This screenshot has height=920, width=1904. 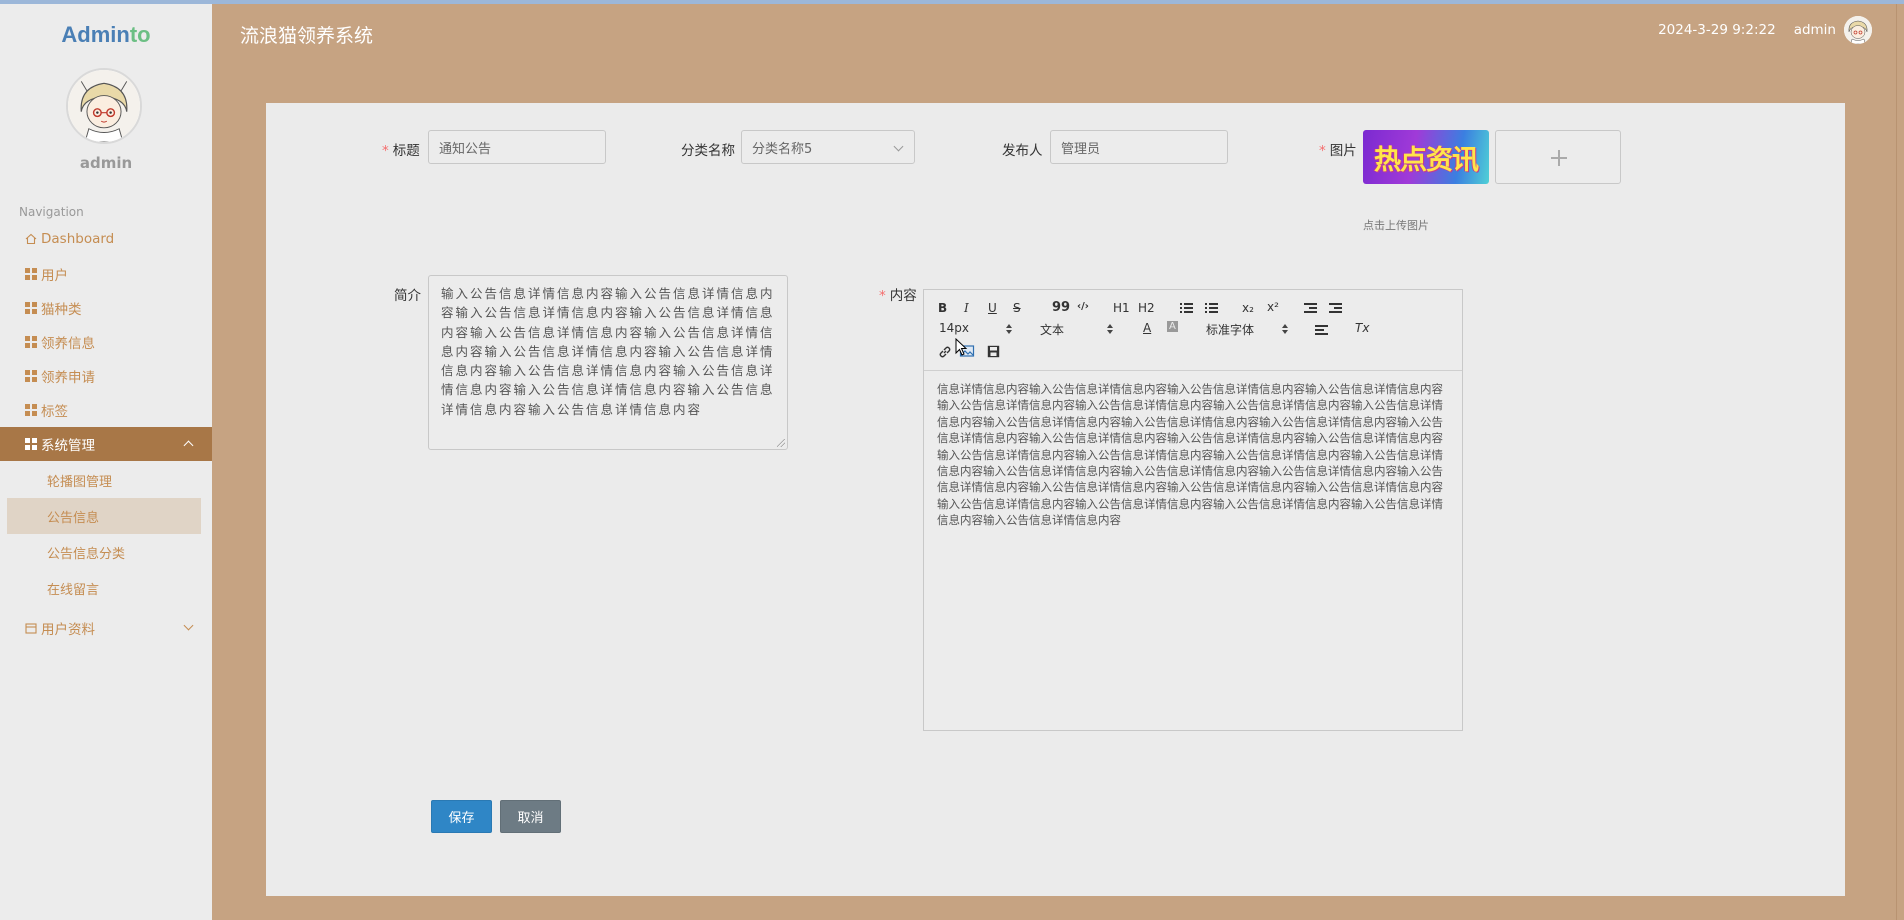 I want to click on sidebar-subitem-carousel: 轮播图管理, so click(x=104, y=480).